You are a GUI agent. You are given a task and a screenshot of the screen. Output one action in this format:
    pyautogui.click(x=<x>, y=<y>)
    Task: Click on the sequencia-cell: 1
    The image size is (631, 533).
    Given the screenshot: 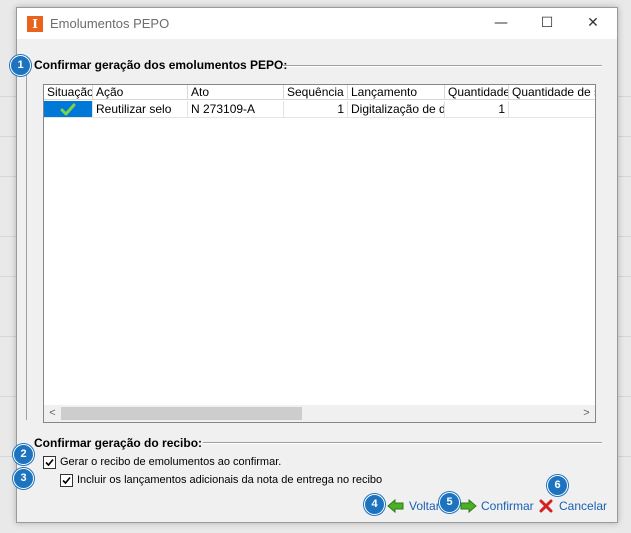 What is the action you would take?
    pyautogui.click(x=316, y=109)
    